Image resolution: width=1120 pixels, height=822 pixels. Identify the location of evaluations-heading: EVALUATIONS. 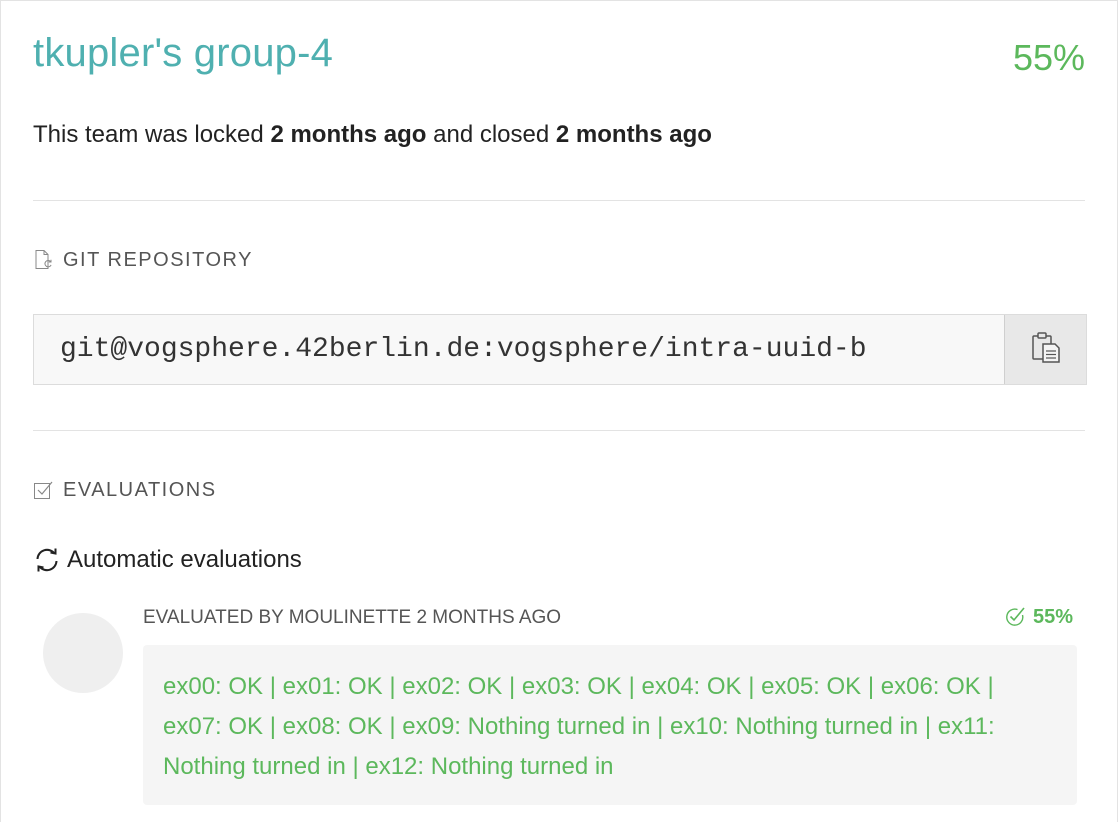
(125, 490).